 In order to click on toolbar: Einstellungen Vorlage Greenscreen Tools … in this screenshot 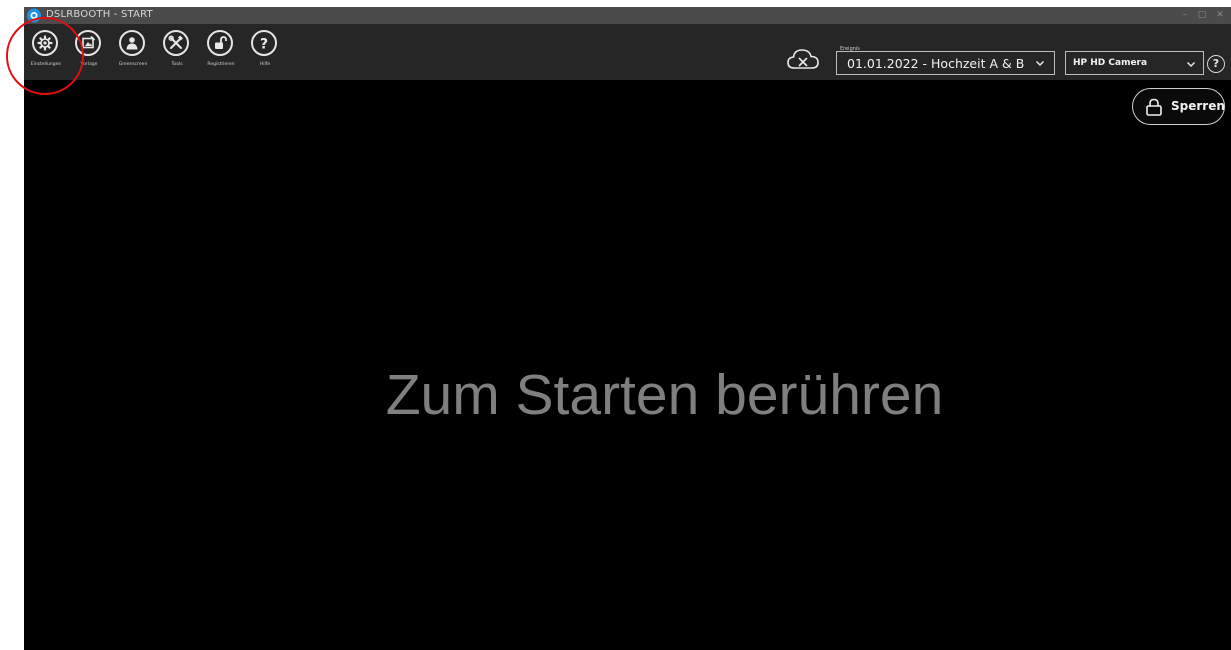, I will do `click(627, 52)`.